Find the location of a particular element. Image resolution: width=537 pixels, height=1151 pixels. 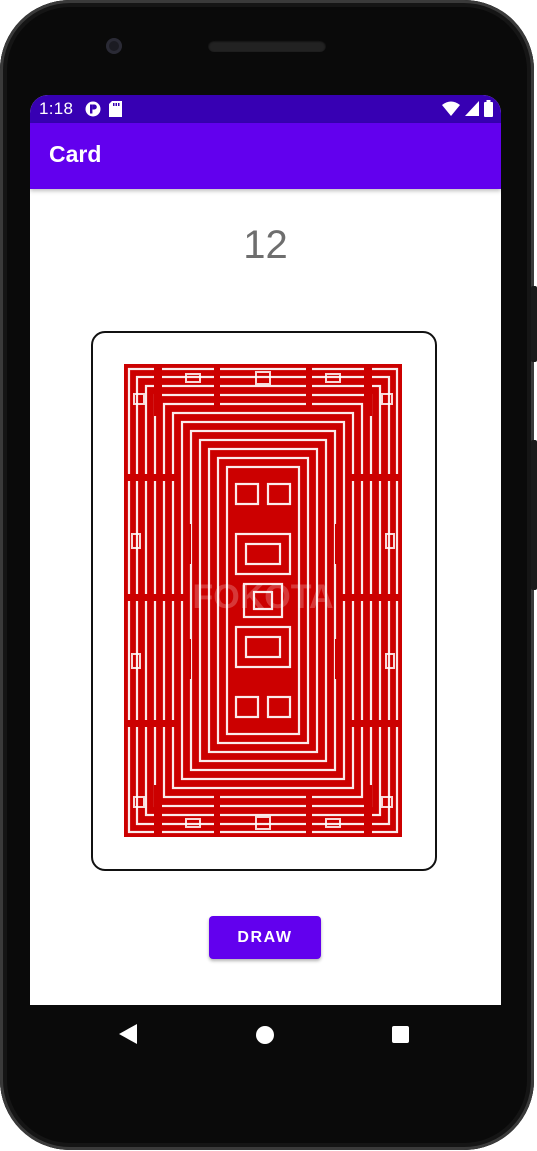

battery-icon is located at coordinates (488, 108).